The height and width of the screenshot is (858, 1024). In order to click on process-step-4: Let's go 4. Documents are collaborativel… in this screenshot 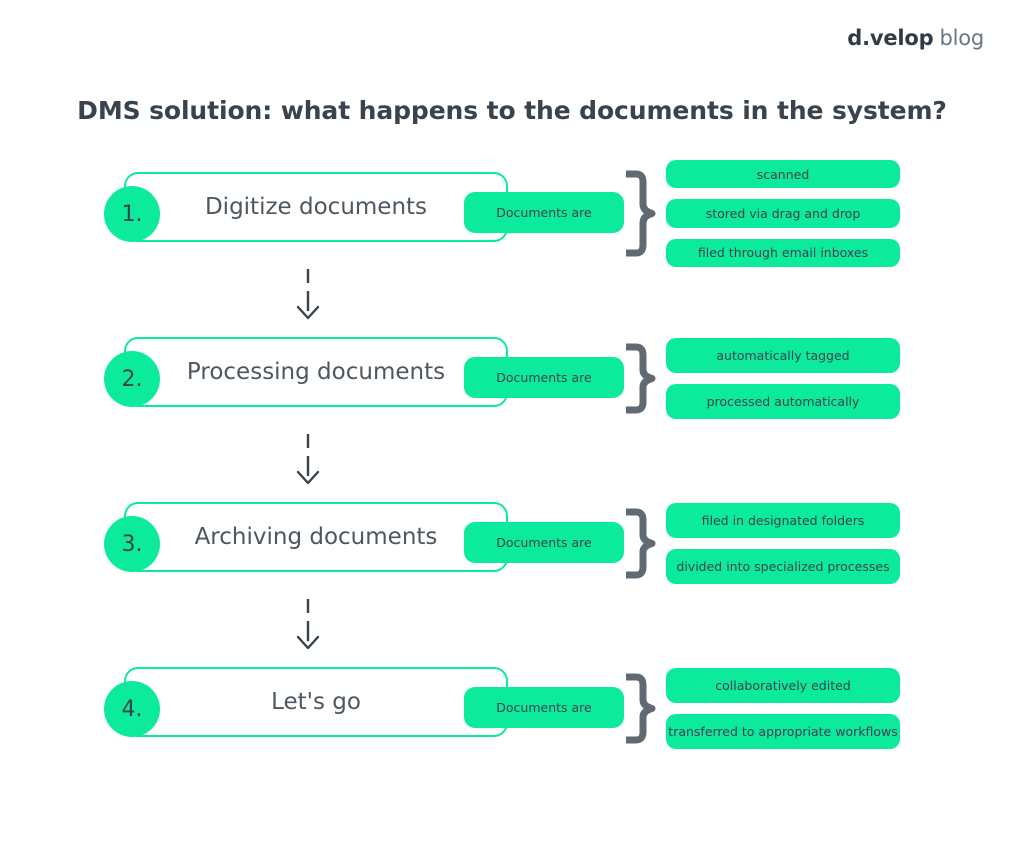, I will do `click(512, 708)`.